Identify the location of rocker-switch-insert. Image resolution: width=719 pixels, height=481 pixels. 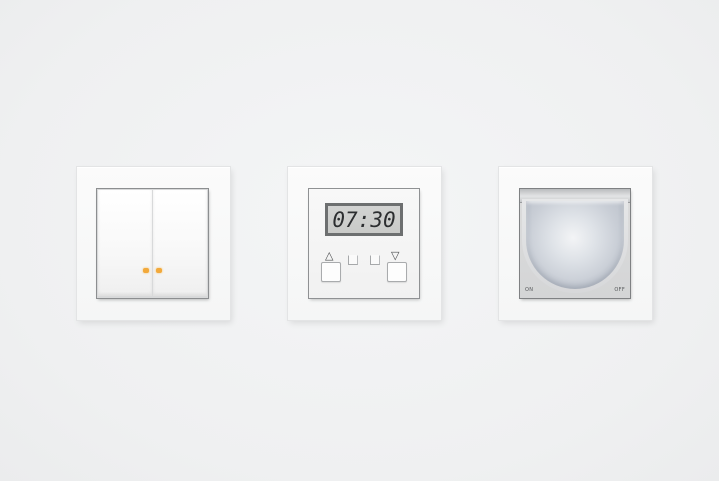
(152, 243).